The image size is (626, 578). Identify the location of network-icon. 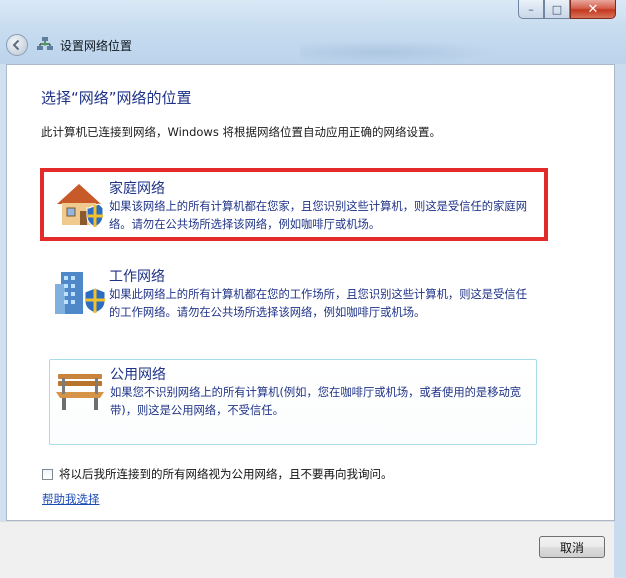
(45, 43).